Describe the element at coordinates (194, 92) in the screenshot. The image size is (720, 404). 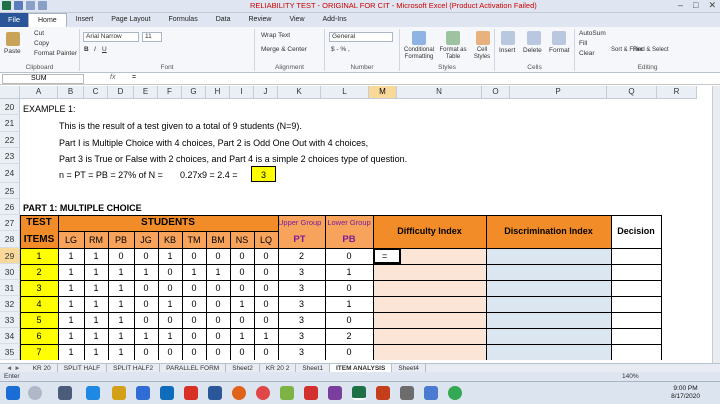
I see `column-header-g: G` at that location.